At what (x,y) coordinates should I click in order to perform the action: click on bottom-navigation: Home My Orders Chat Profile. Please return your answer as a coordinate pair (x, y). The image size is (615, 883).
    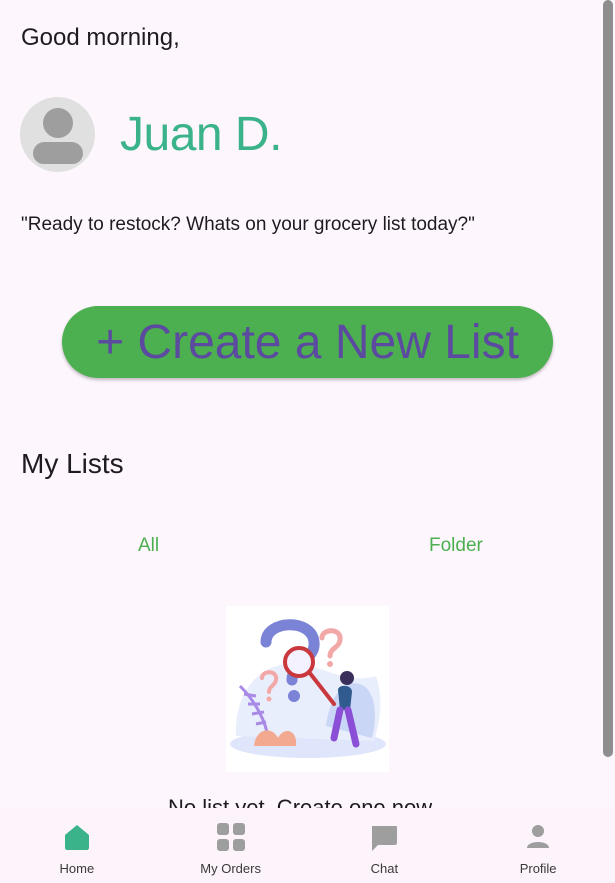
    Looking at the image, I should click on (307, 845).